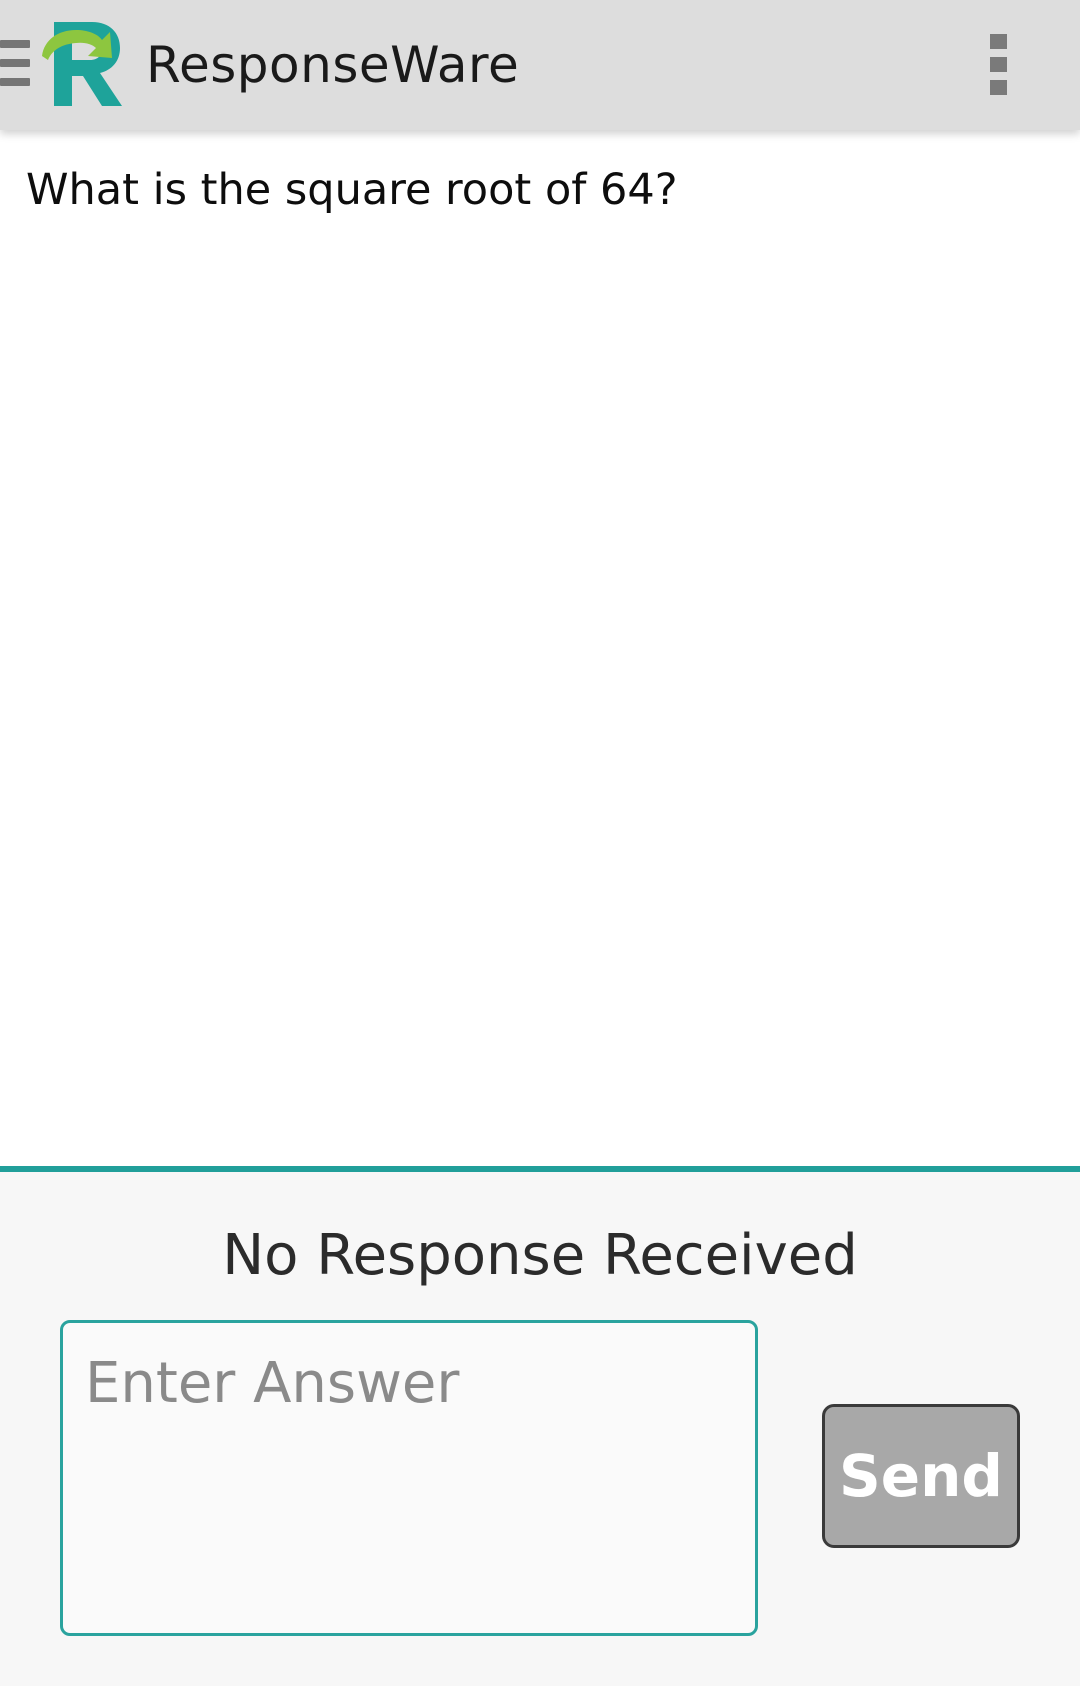  I want to click on app-title: ResponseWare, so click(333, 65).